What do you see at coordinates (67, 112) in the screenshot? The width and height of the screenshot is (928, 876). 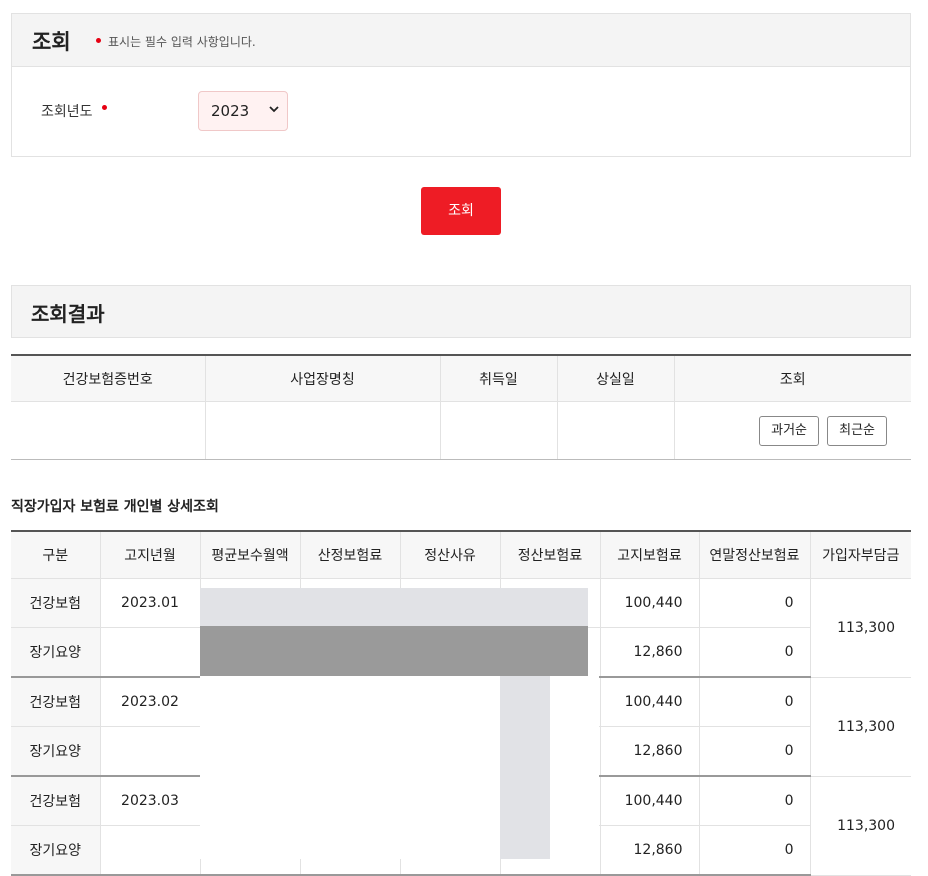 I see `year-label: 조회년도` at bounding box center [67, 112].